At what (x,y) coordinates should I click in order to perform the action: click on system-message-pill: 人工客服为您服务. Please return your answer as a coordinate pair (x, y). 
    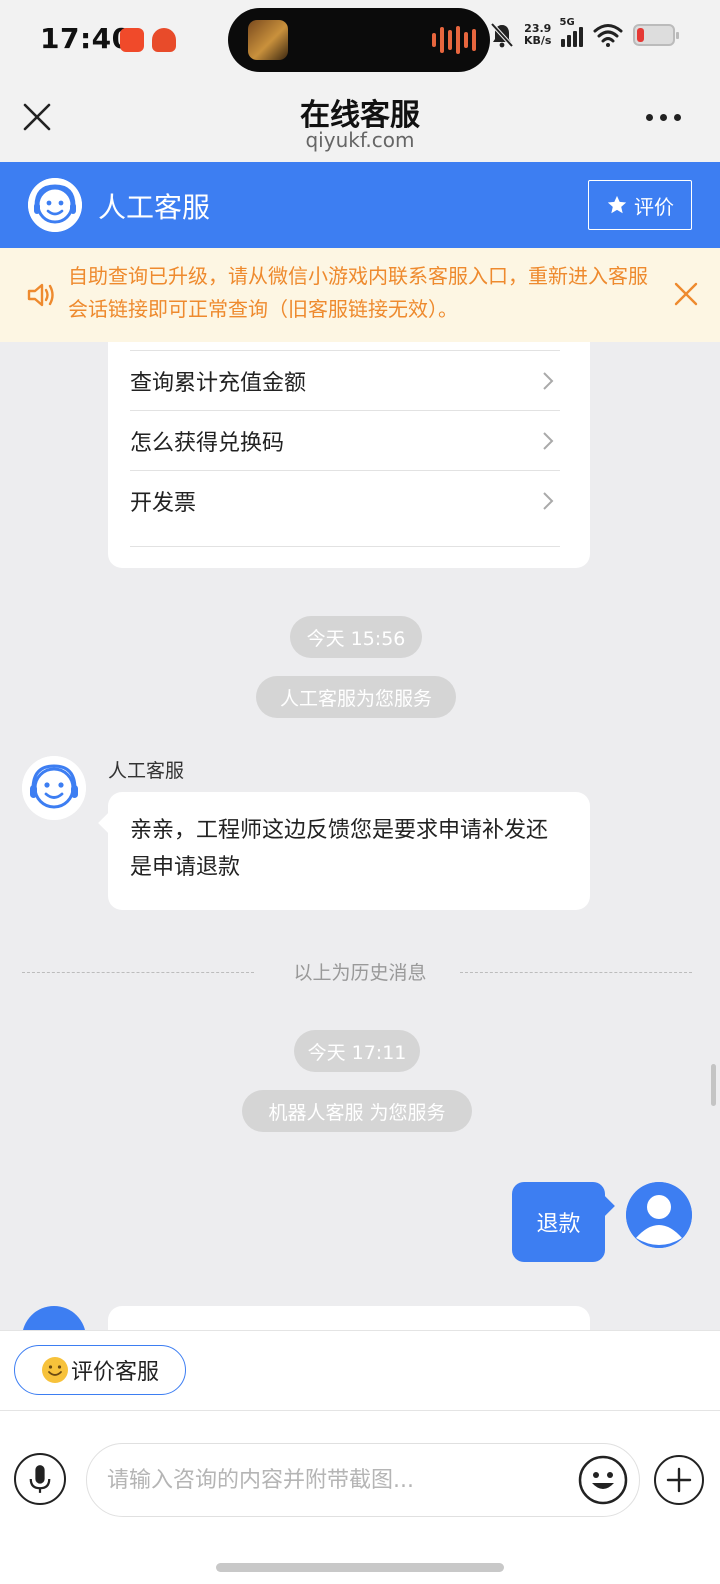
    Looking at the image, I should click on (356, 697).